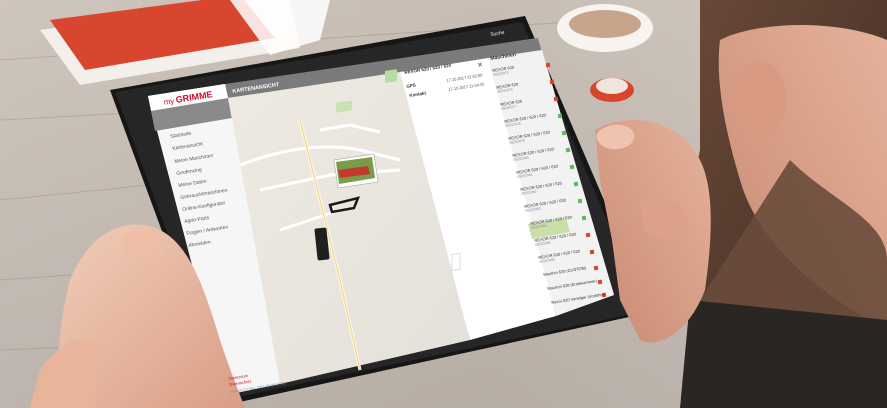 The image size is (887, 408). I want to click on zoom-controls, so click(456, 262).